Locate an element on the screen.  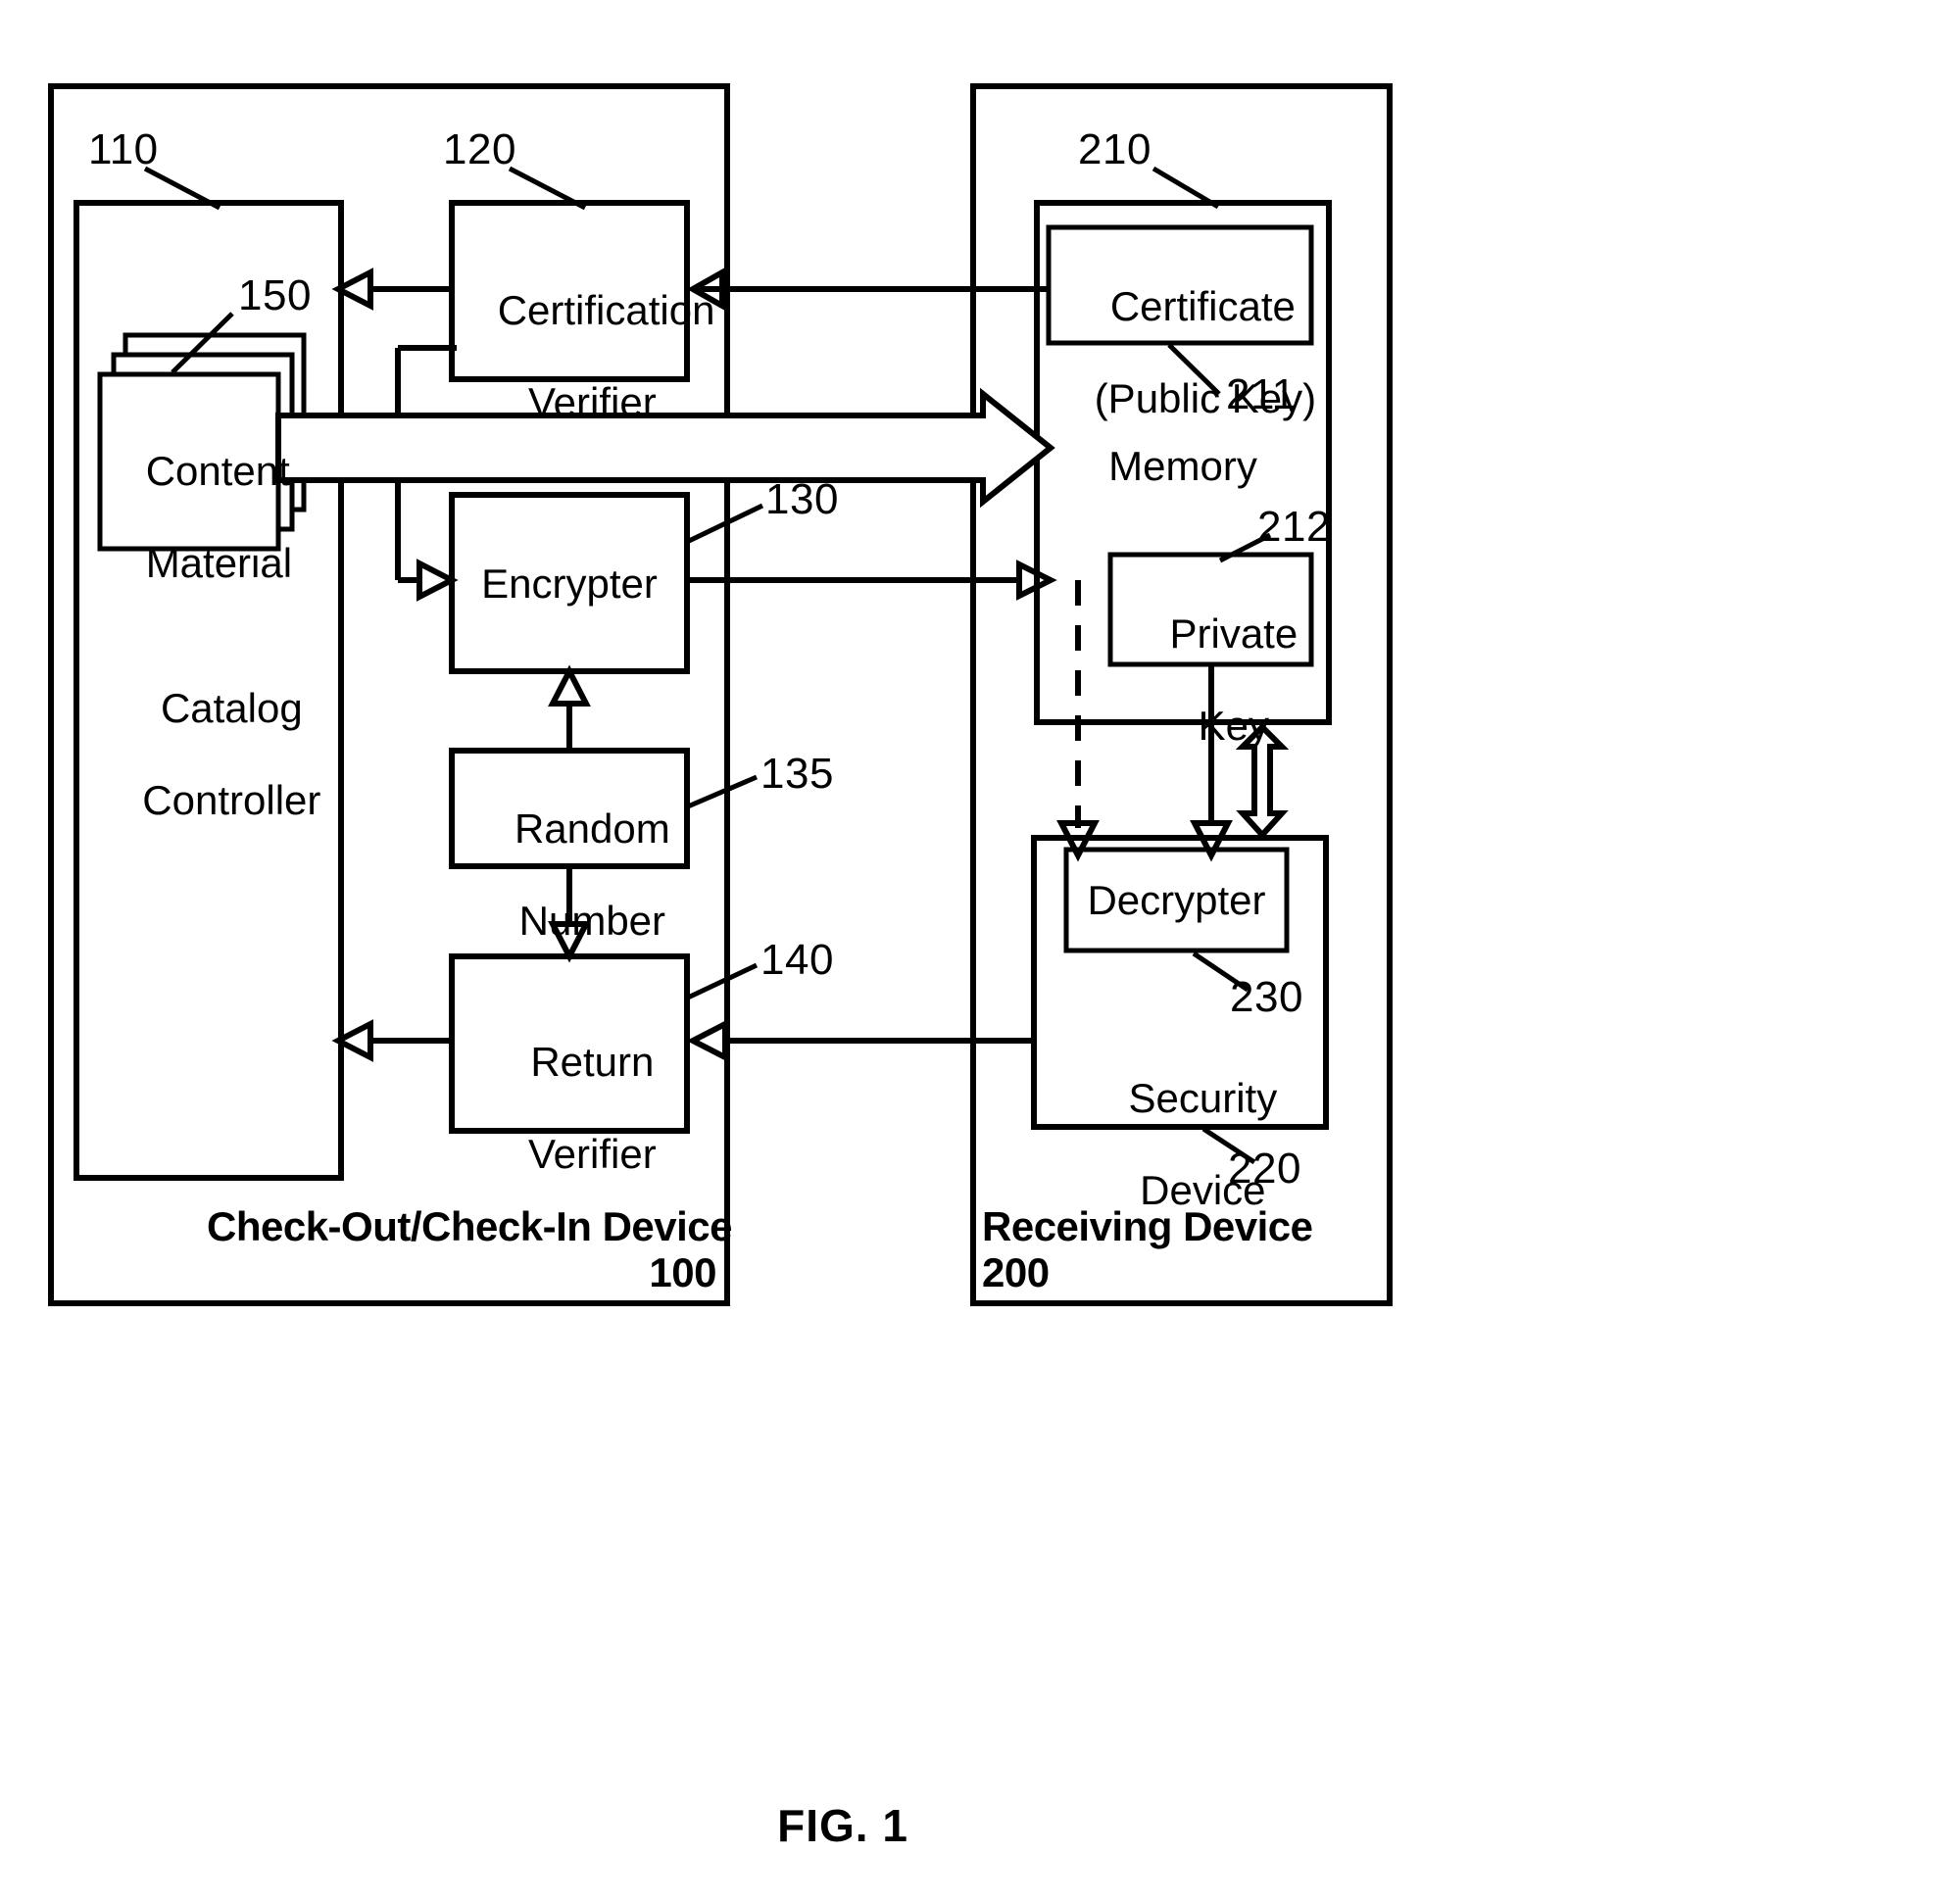
ref-211: 211 is located at coordinates (1261, 394).